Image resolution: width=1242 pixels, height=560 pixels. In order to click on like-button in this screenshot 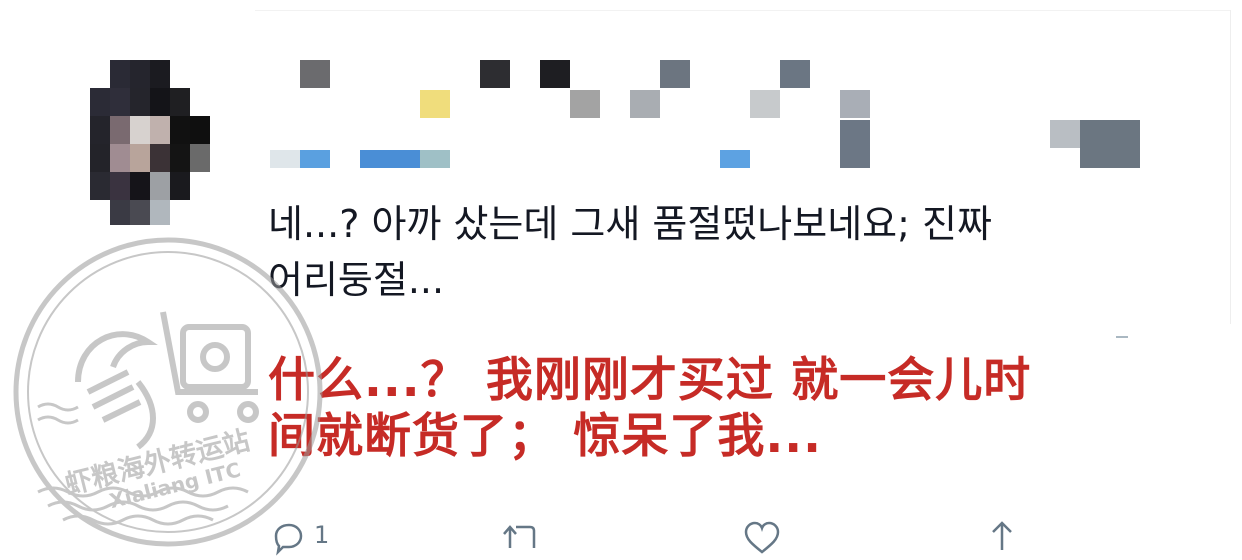, I will do `click(762, 540)`.